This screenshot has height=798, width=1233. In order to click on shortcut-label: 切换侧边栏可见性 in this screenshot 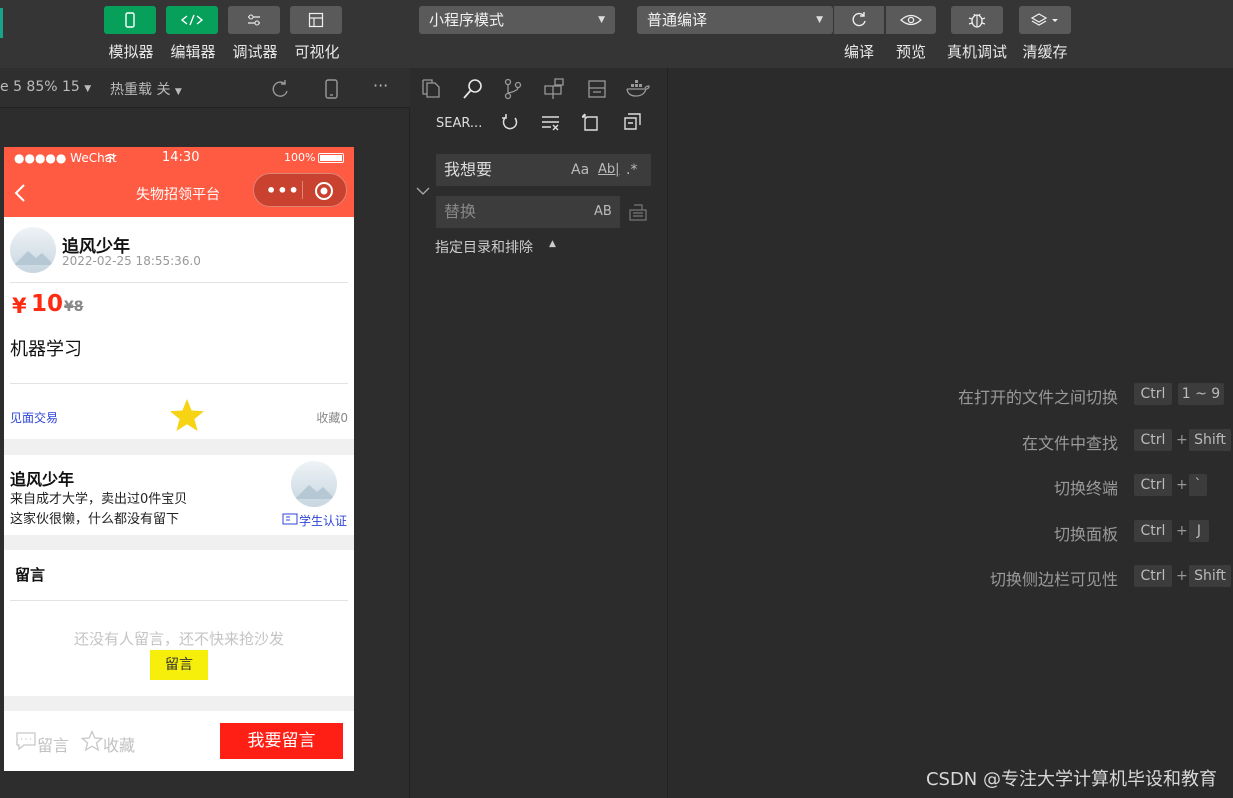, I will do `click(1053, 579)`.